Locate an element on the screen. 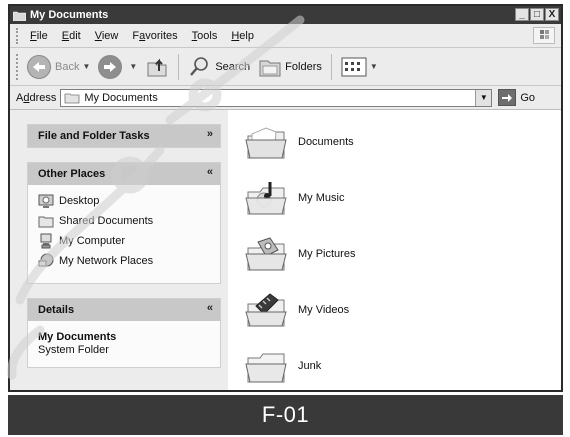 The image size is (570, 437). menu-grip is located at coordinates (17, 35).